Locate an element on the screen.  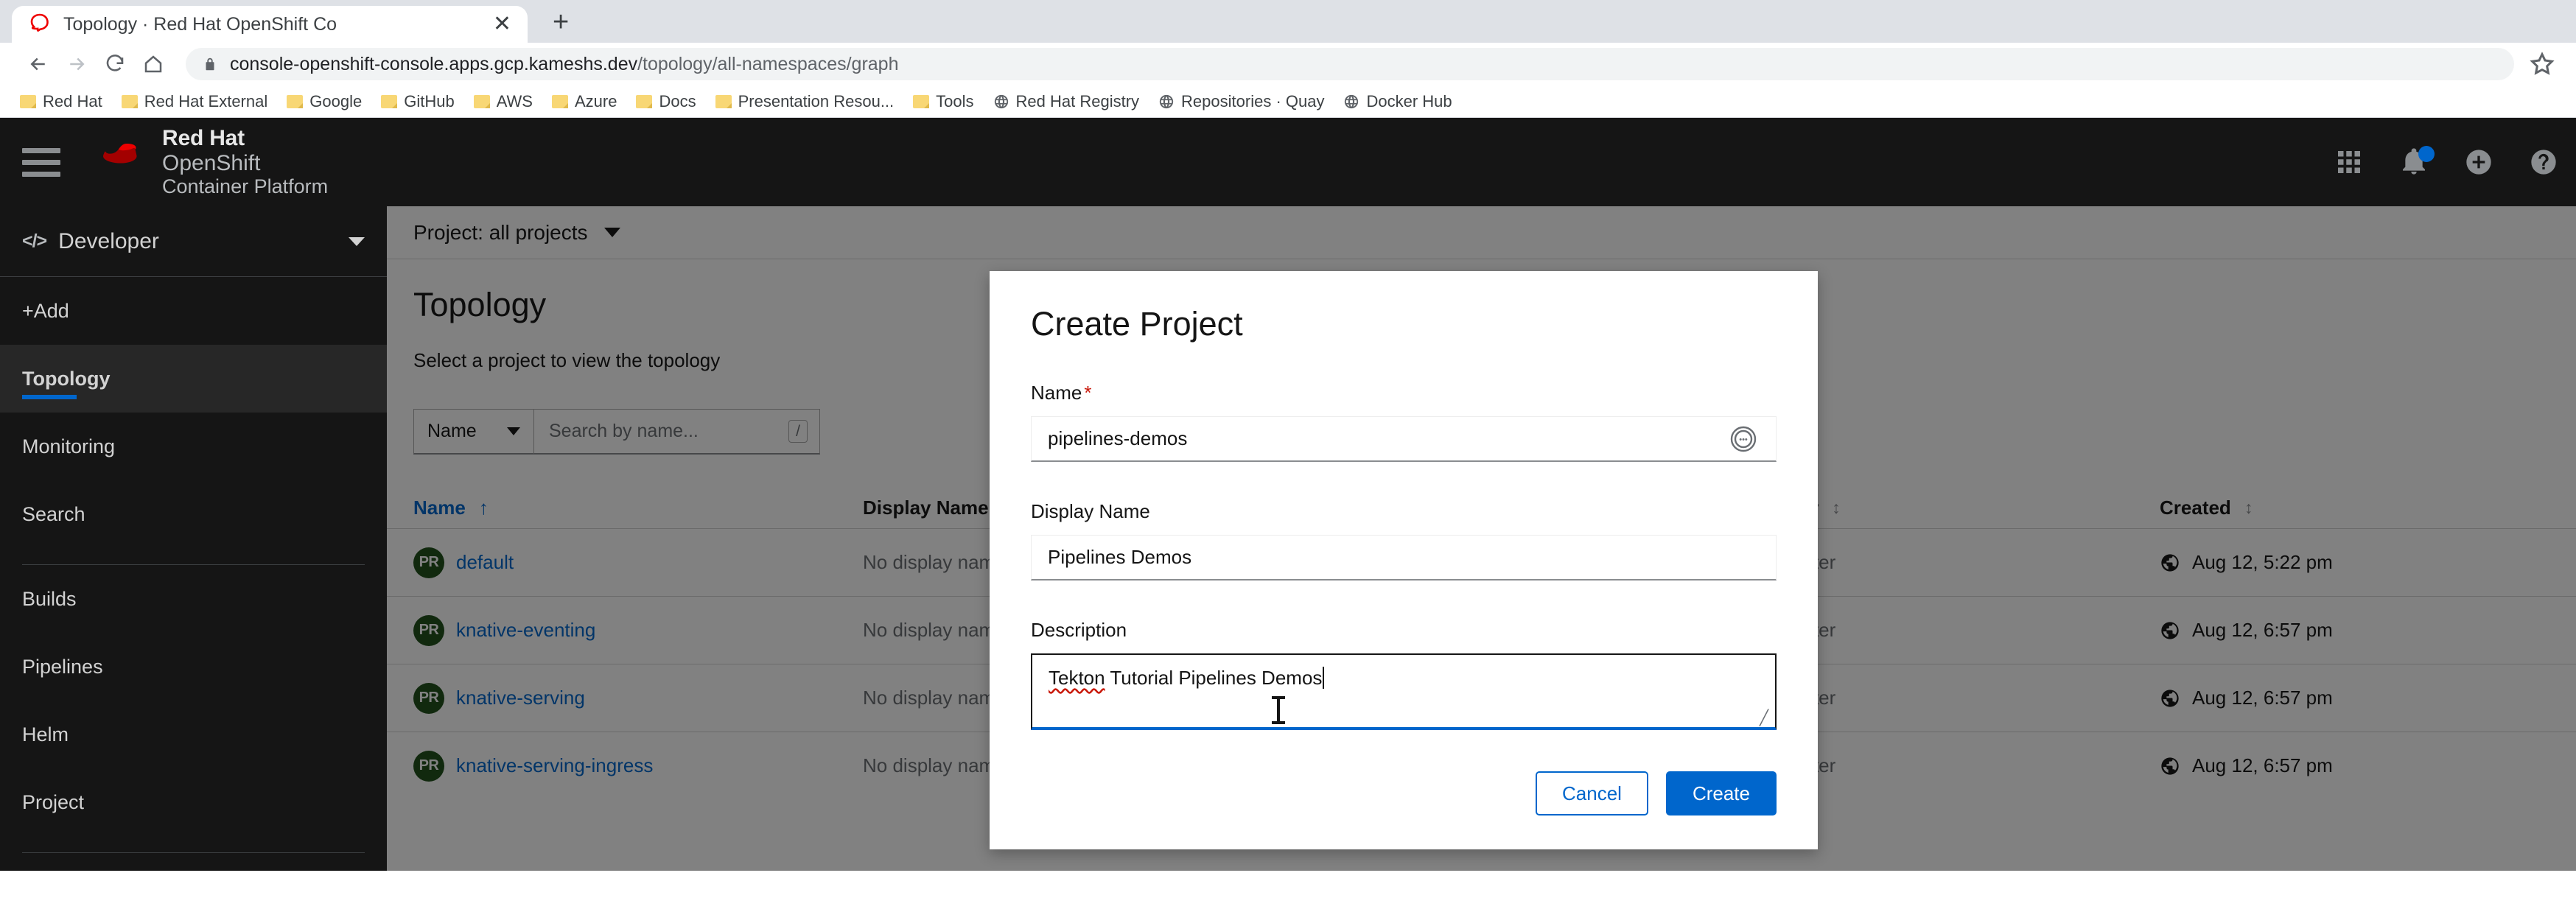
name-label-text: Name is located at coordinates (1056, 393).